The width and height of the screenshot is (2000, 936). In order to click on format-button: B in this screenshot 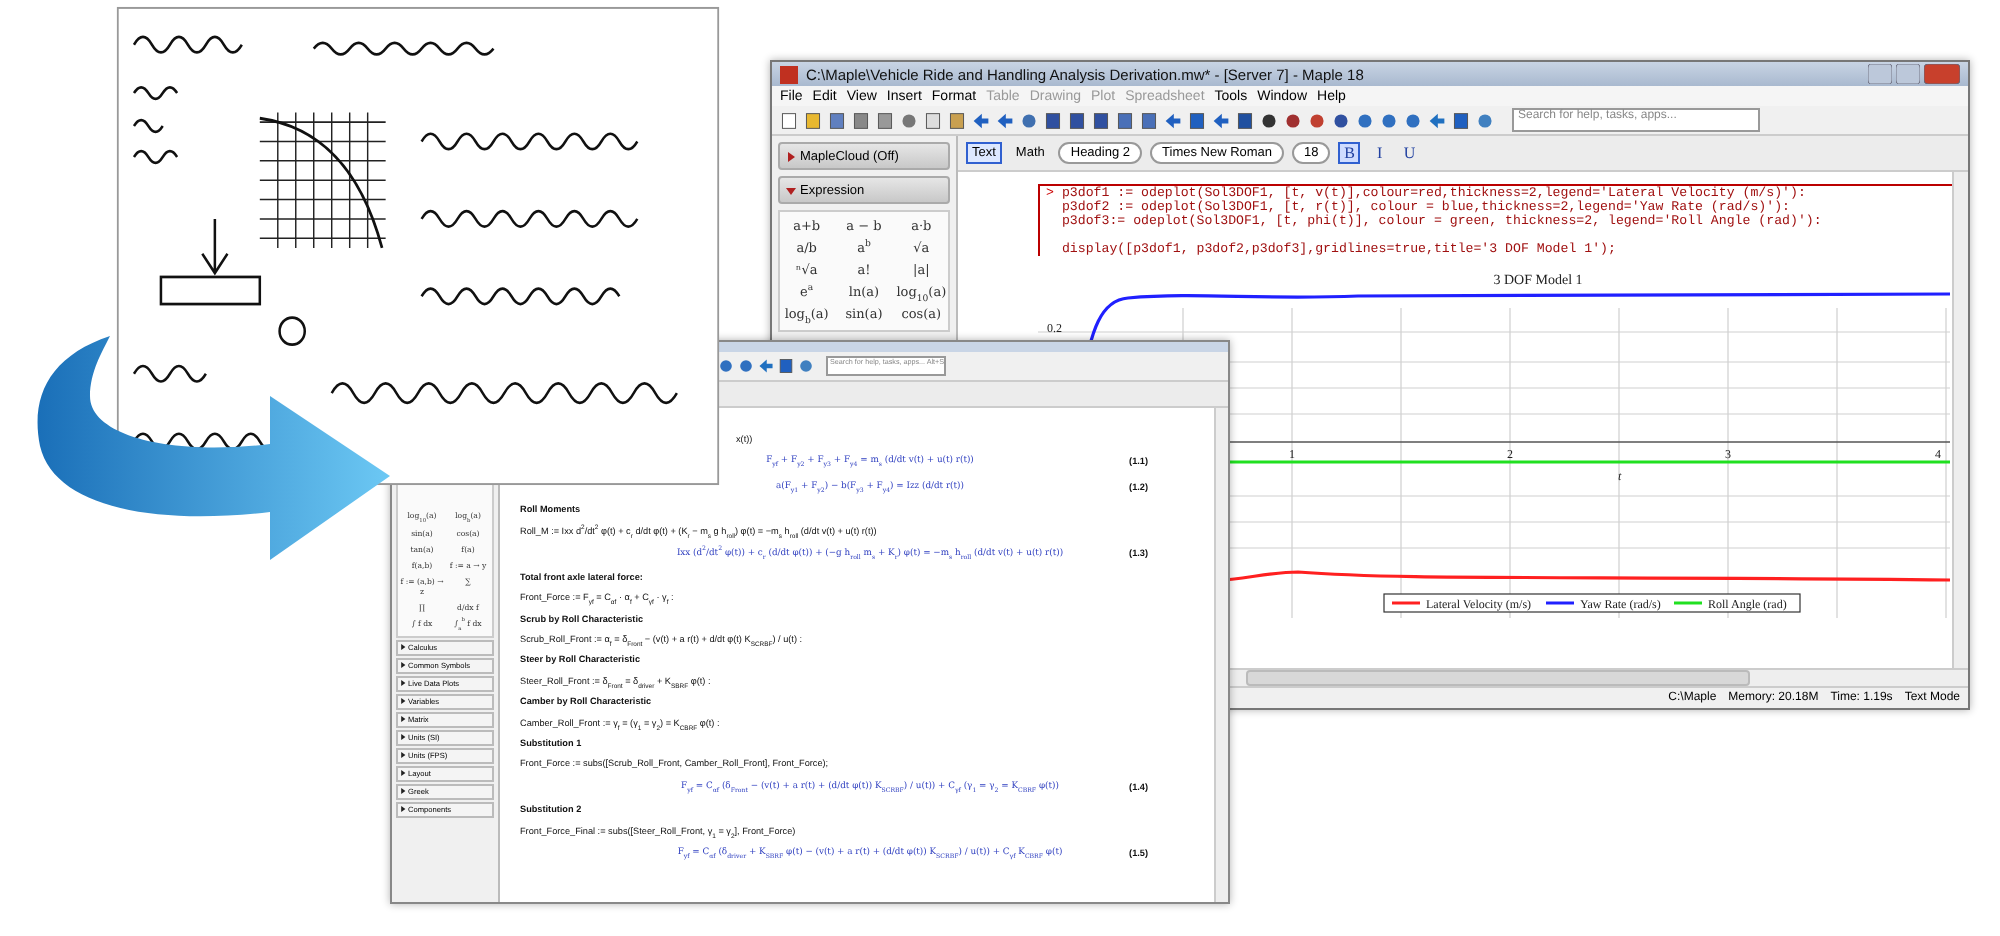, I will do `click(1349, 153)`.